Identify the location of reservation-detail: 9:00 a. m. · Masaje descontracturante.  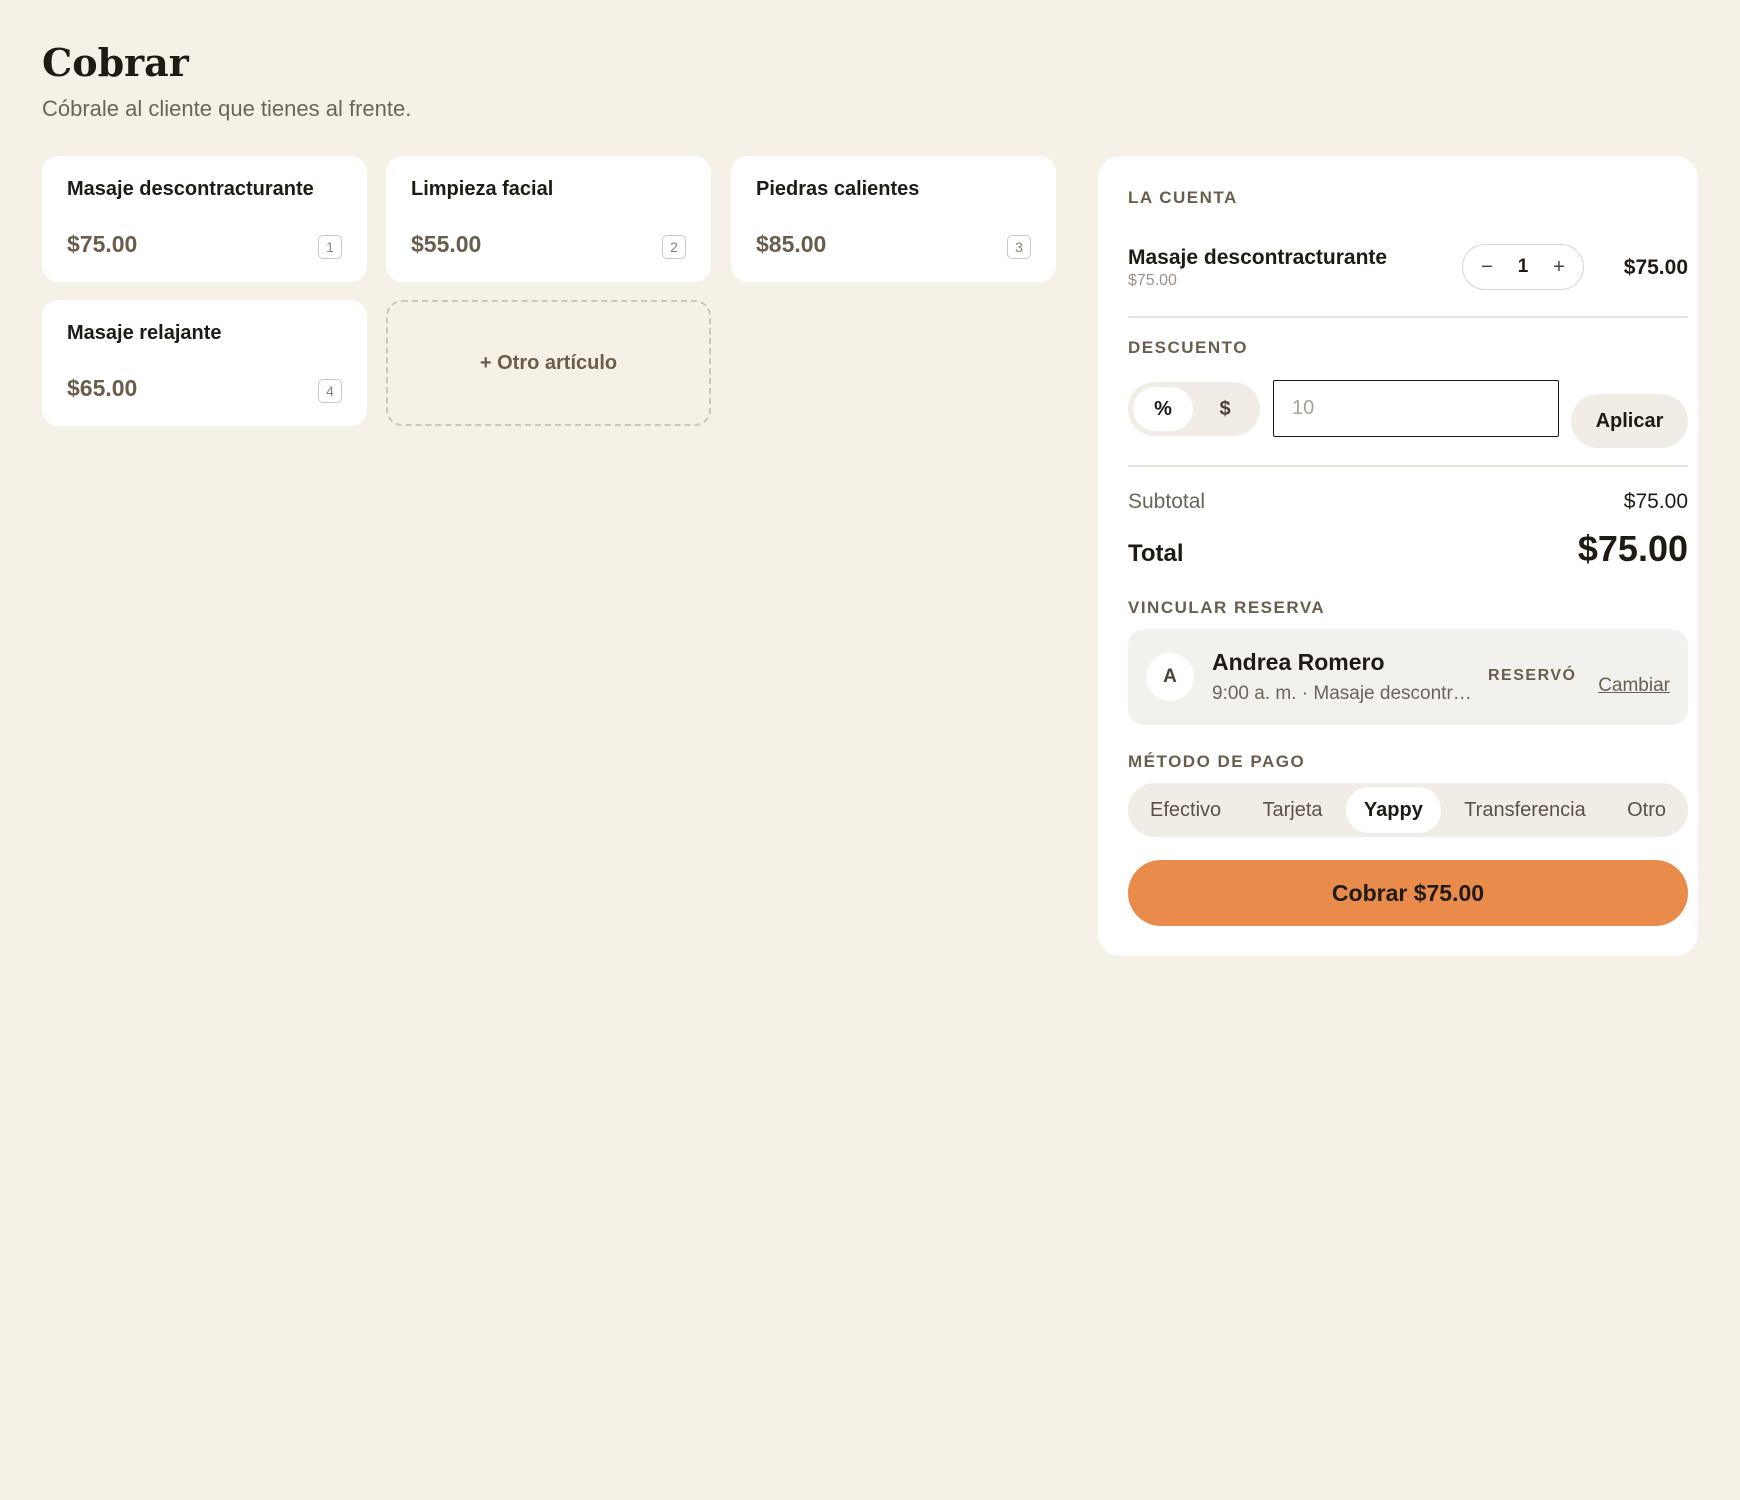
(1343, 693).